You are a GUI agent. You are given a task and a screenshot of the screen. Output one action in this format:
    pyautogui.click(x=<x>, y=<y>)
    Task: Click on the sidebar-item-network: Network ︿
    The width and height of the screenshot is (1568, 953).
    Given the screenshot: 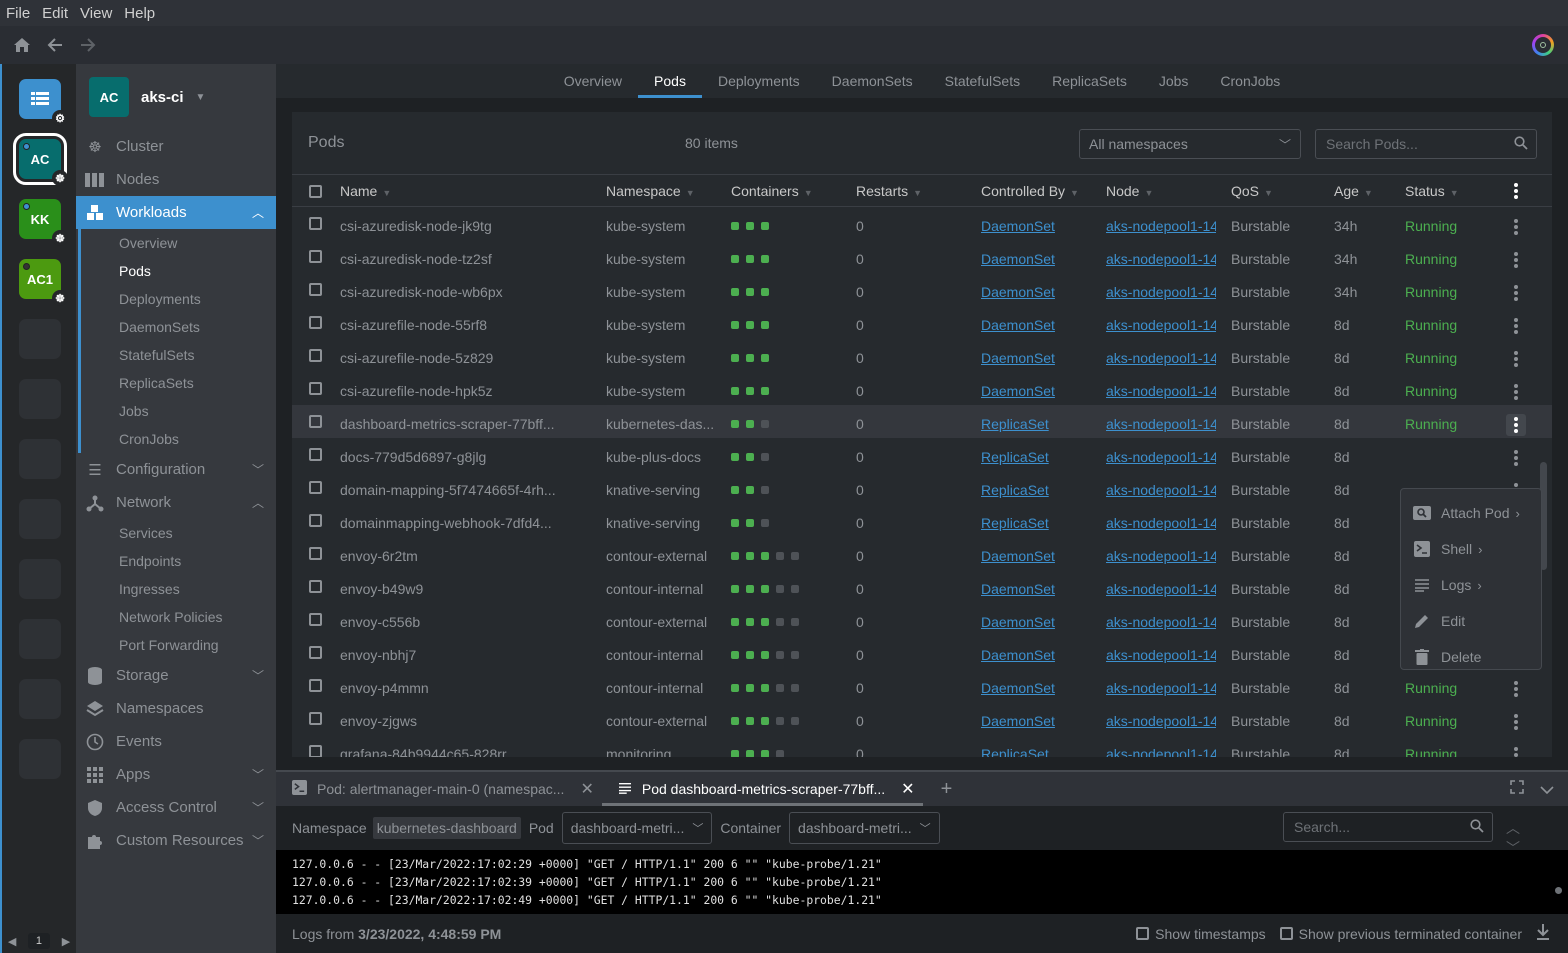 What is the action you would take?
    pyautogui.click(x=176, y=502)
    